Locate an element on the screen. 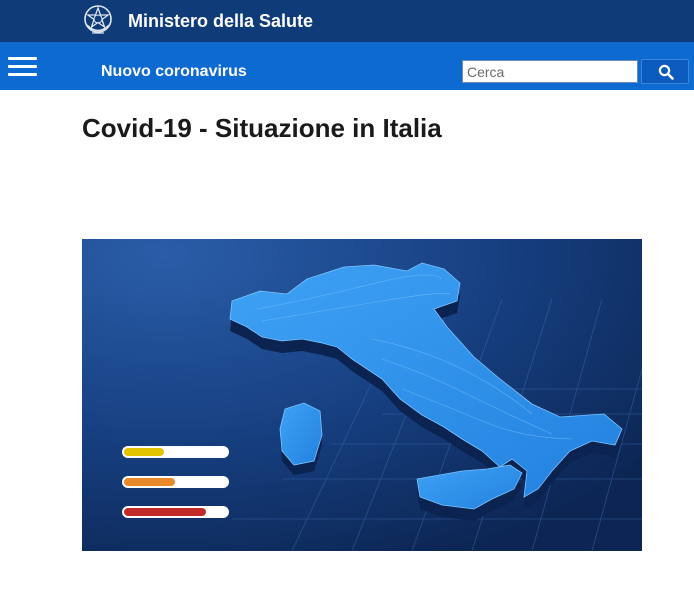  level-bar-orange is located at coordinates (175, 482).